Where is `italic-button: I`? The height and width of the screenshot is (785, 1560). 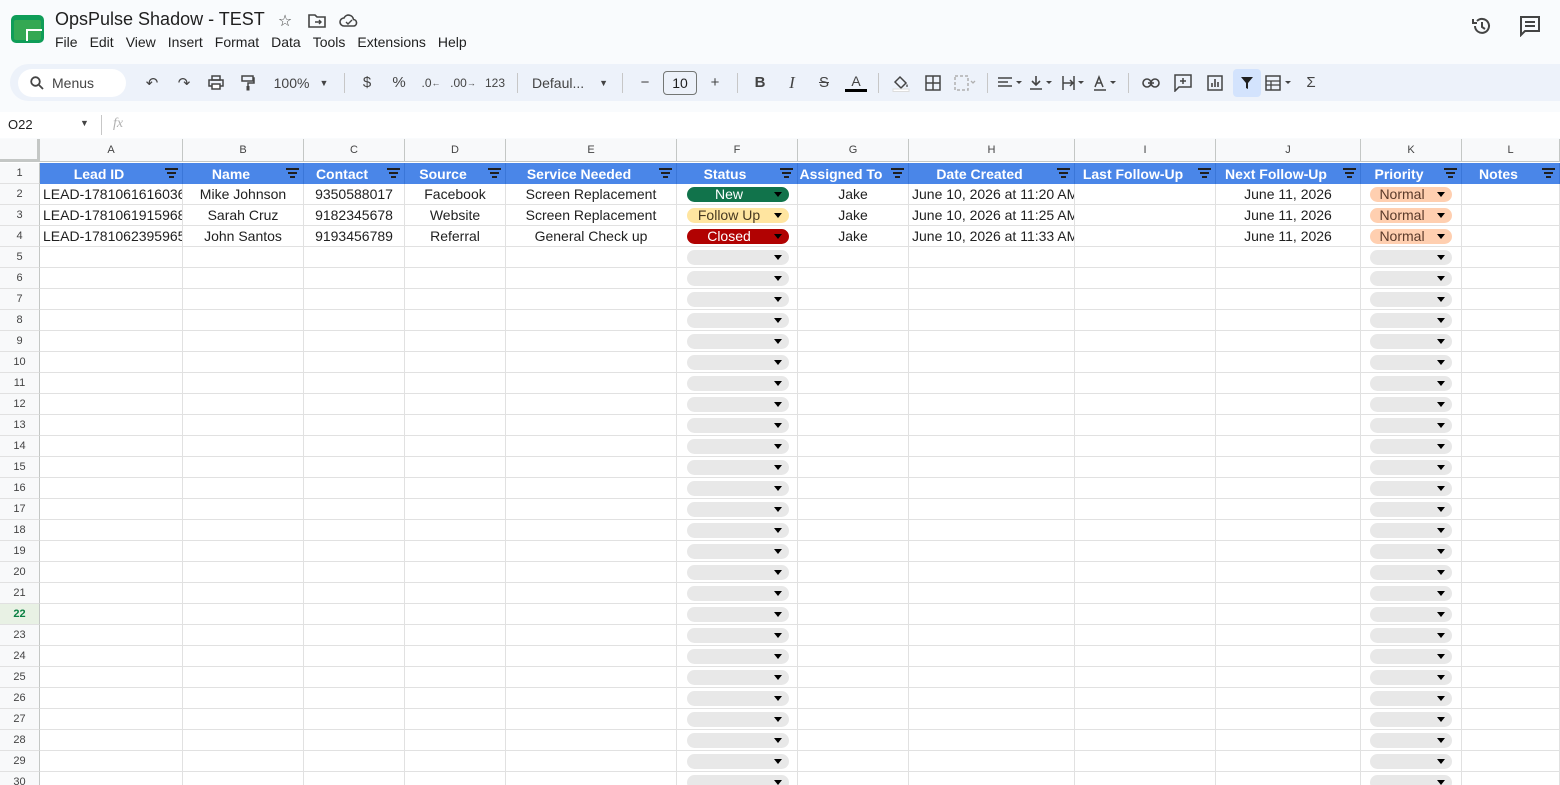 italic-button: I is located at coordinates (792, 83).